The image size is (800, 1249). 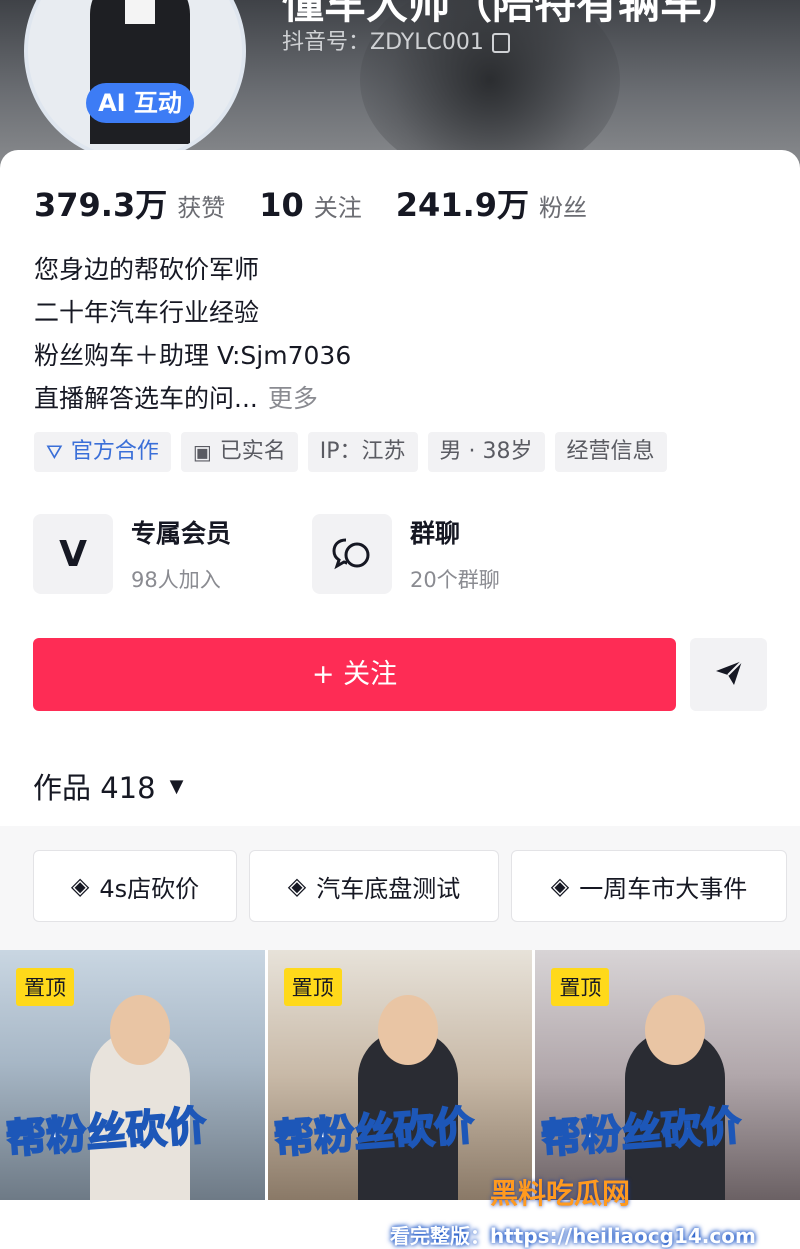 What do you see at coordinates (54, 452) in the screenshot?
I see `official-icon: ⛛` at bounding box center [54, 452].